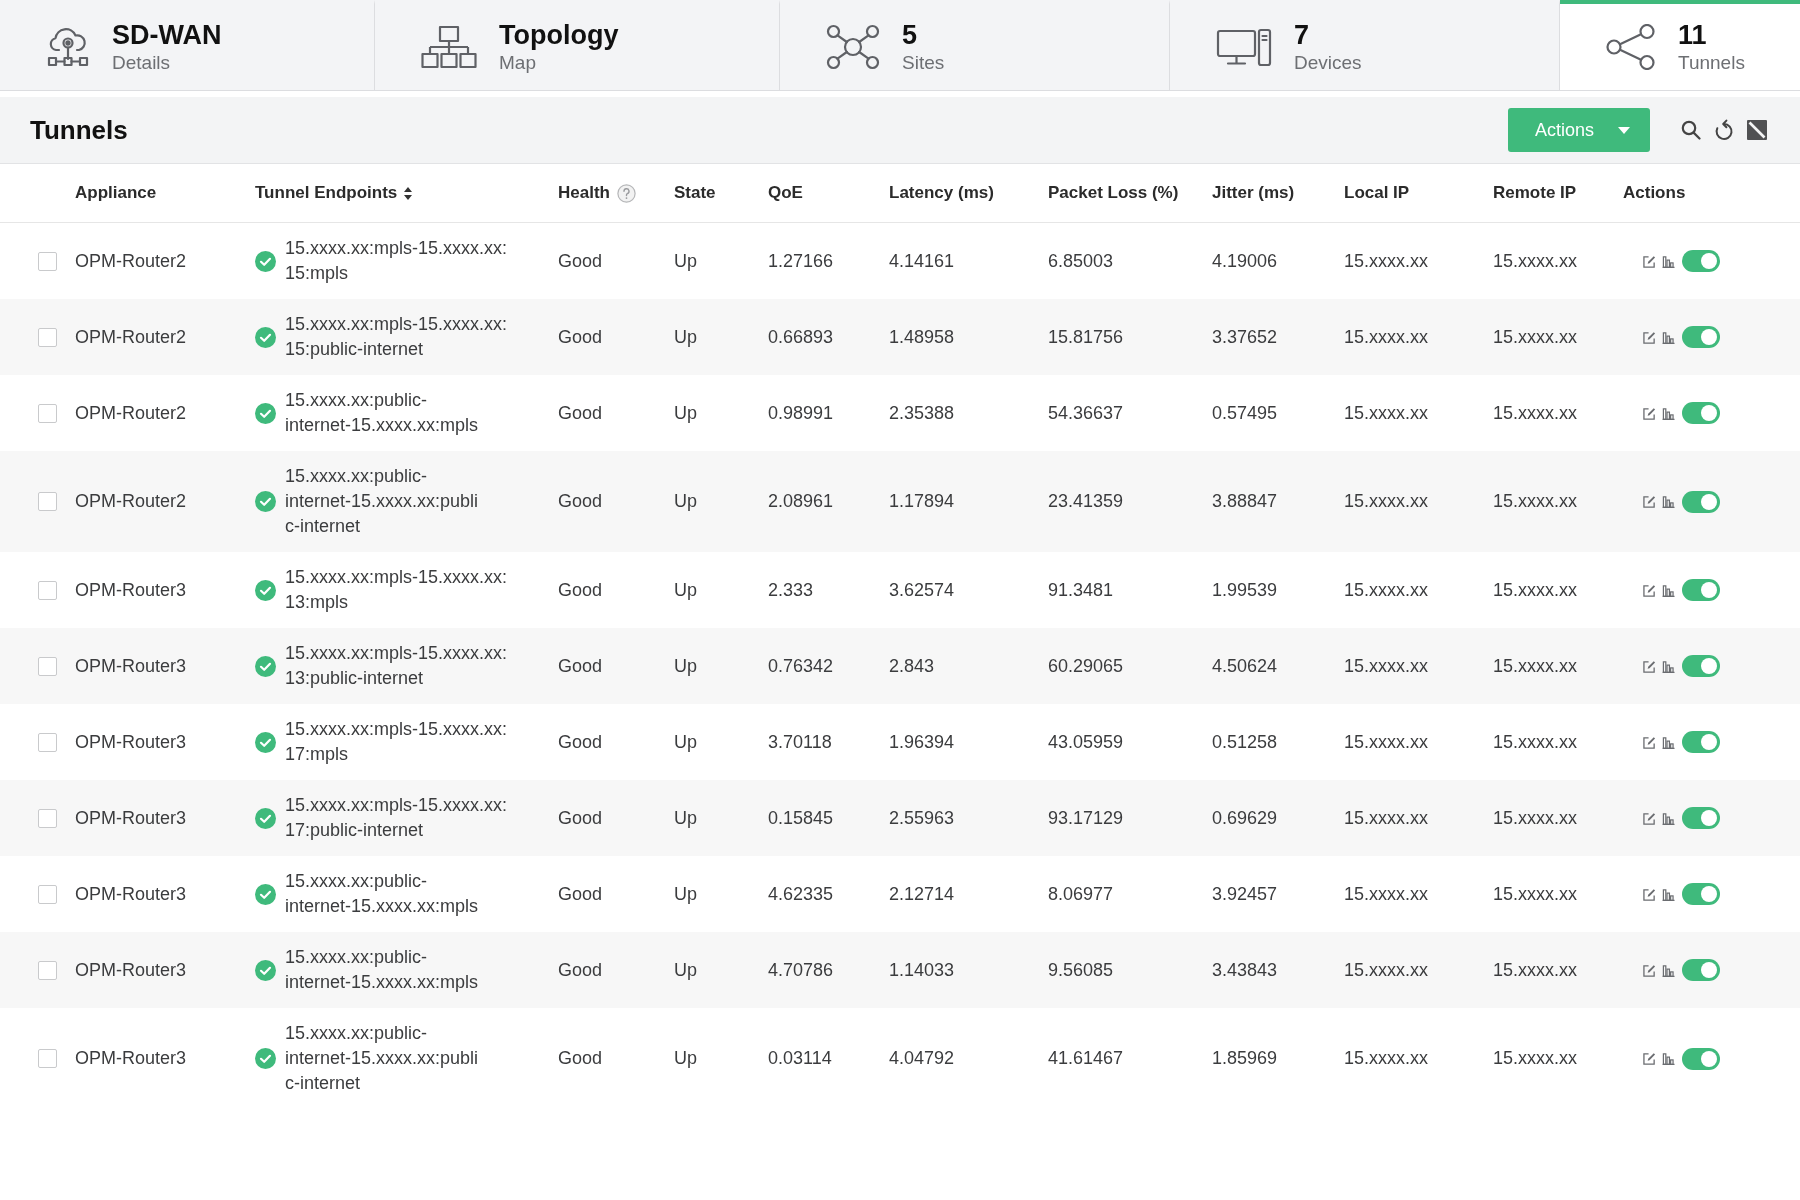 Image resolution: width=1800 pixels, height=1200 pixels. What do you see at coordinates (801, 818) in the screenshot?
I see `table-cell-text: 0.15845` at bounding box center [801, 818].